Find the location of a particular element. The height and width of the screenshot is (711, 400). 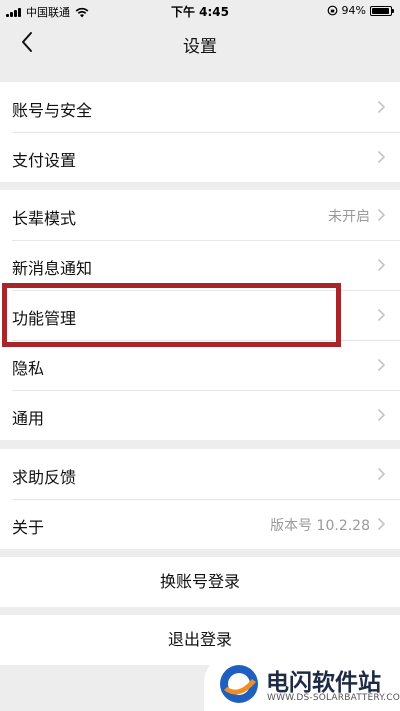

row-label: 关于 is located at coordinates (28, 527).